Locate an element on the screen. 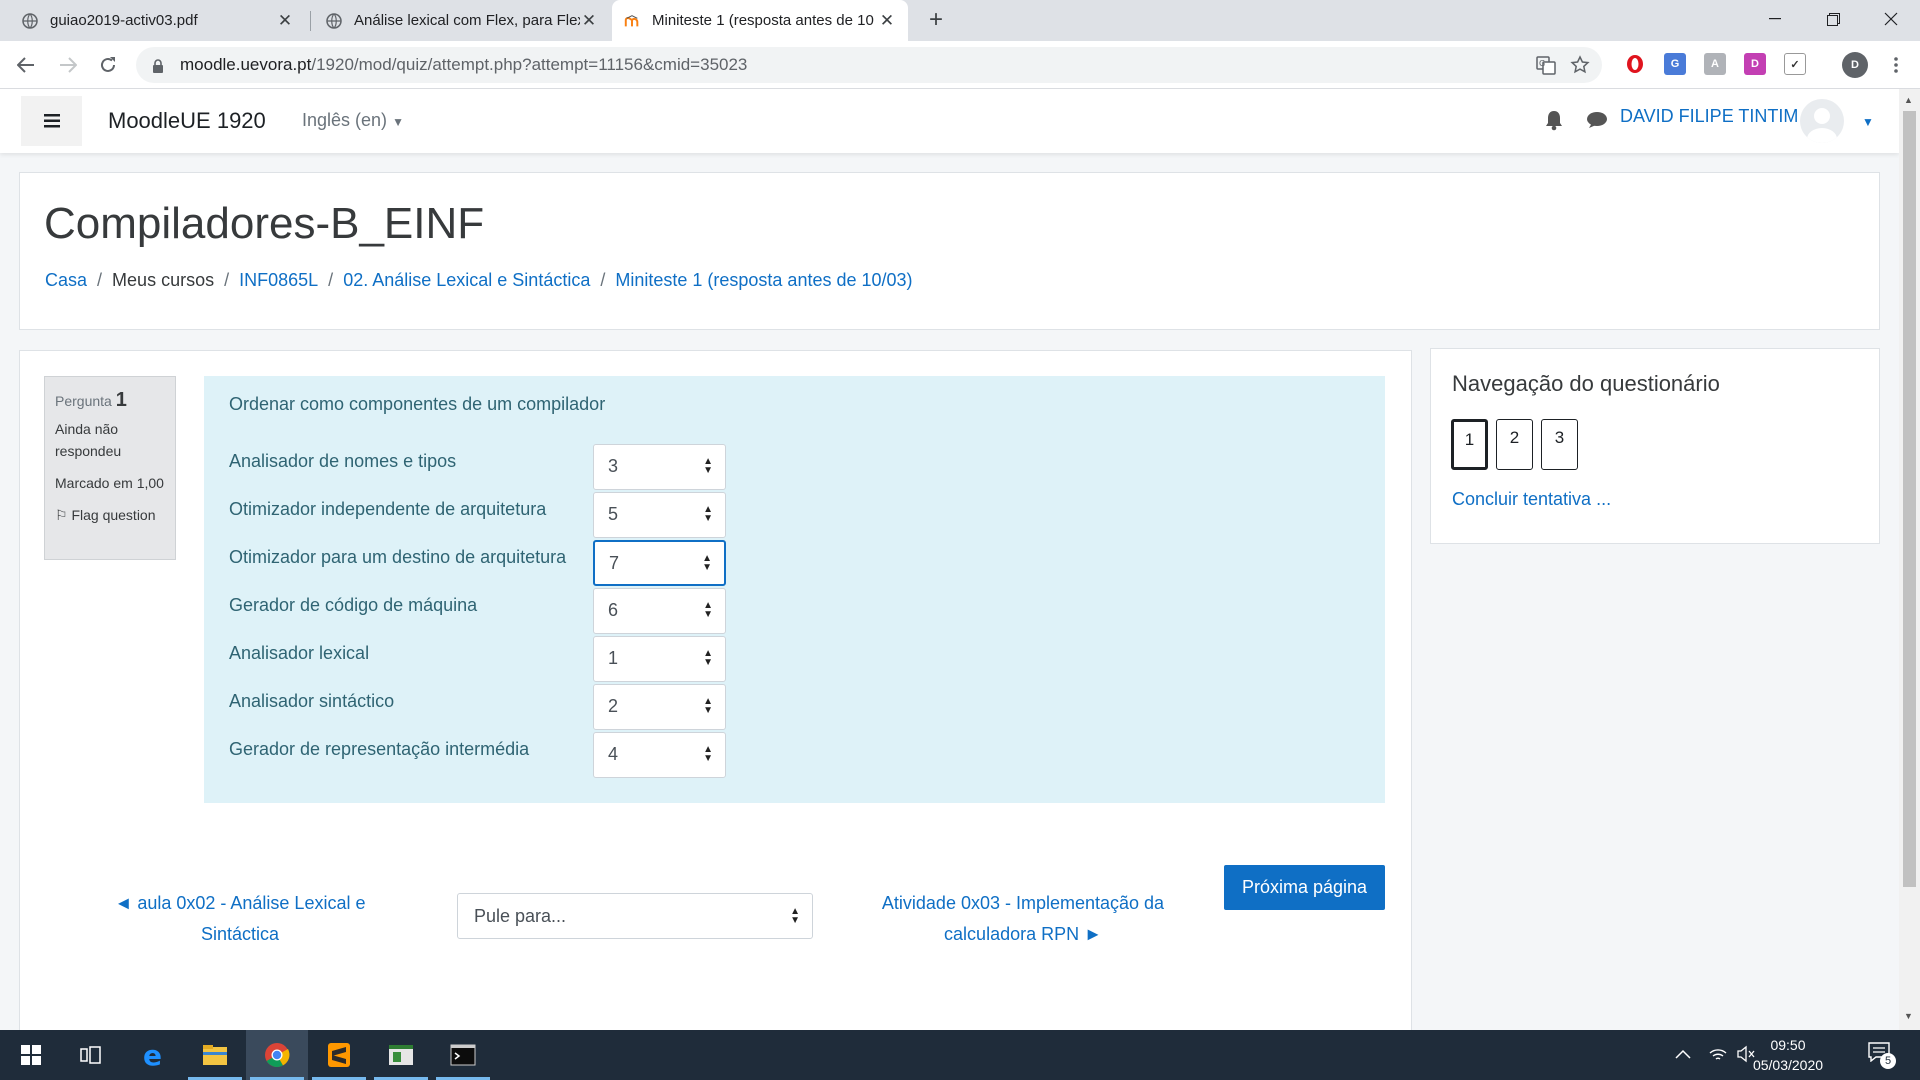 Image resolution: width=1920 pixels, height=1080 pixels. question-number: 1 is located at coordinates (121, 400).